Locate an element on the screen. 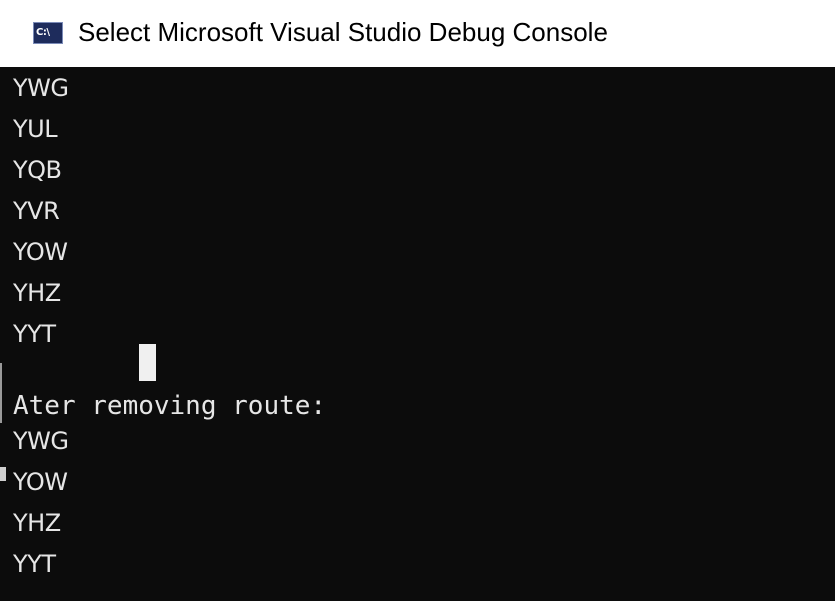  removal-message: Ater removing route: is located at coordinates (170, 406).